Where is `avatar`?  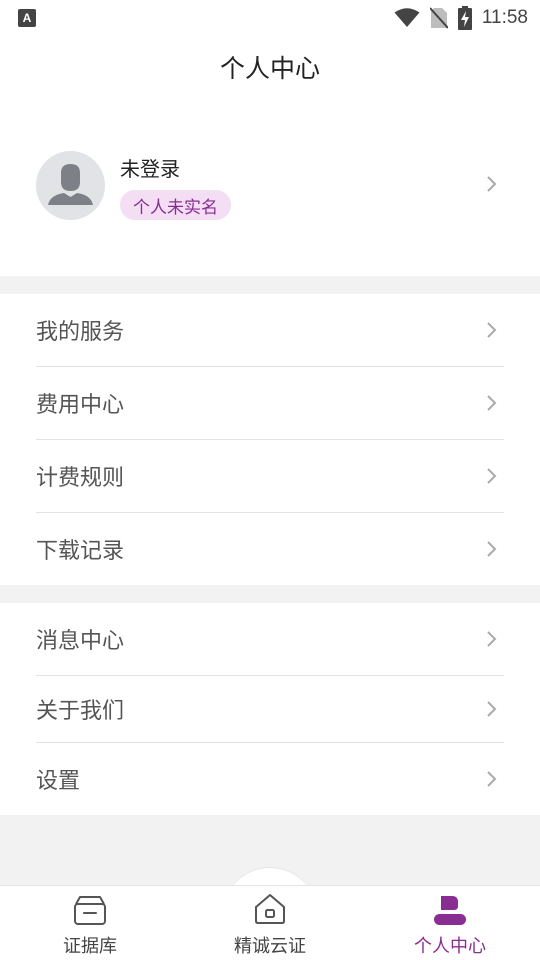 avatar is located at coordinates (70, 185).